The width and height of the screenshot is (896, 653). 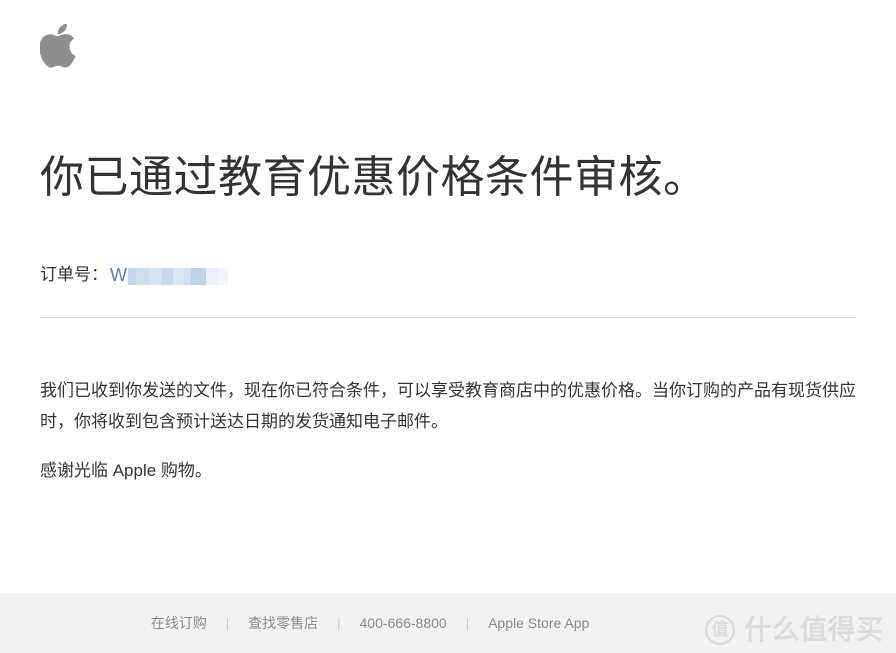 I want to click on apple-logo-container, so click(x=62, y=49).